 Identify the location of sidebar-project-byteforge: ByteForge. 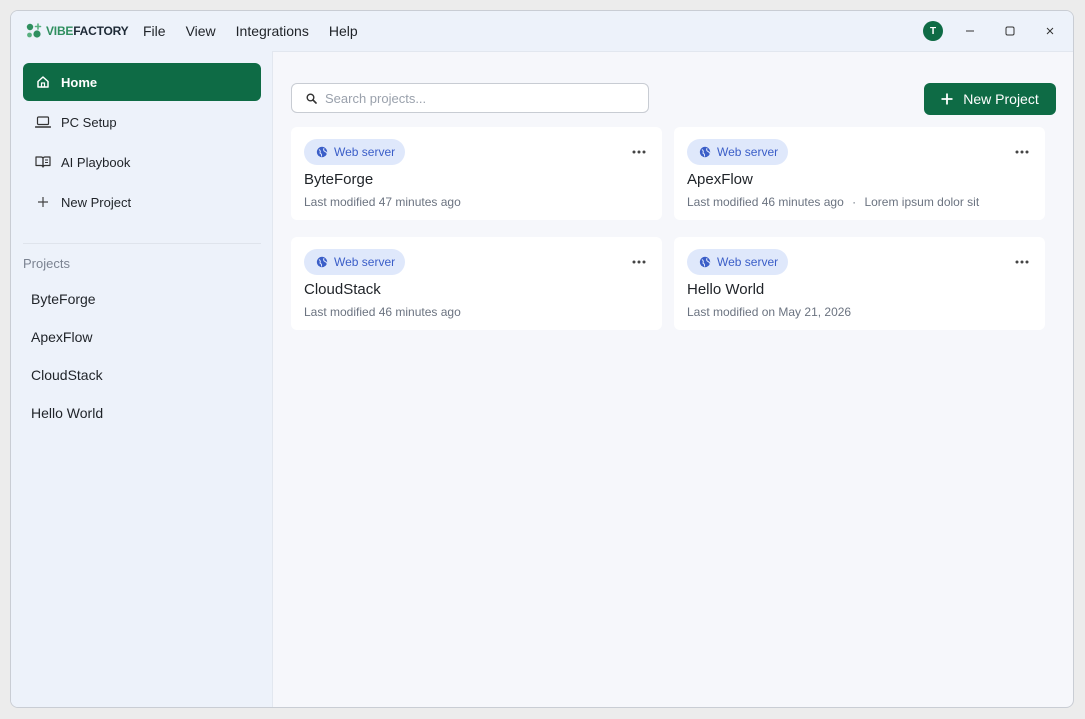
(63, 299).